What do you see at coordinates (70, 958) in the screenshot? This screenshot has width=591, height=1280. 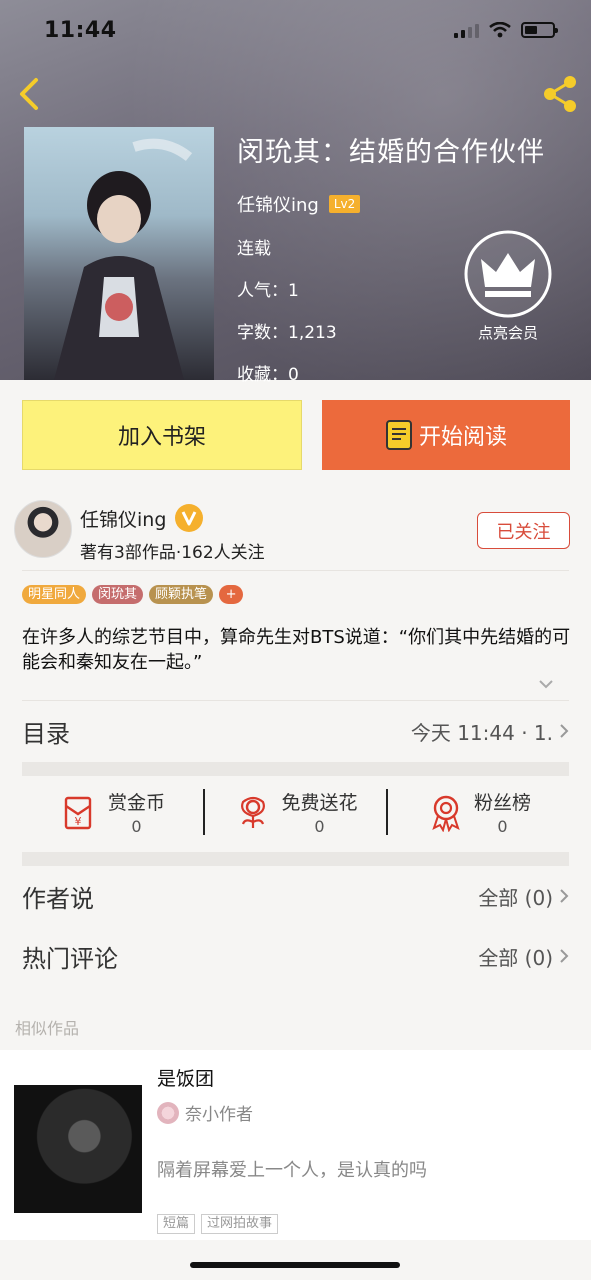 I see `hot-comments-label: 热门评论` at bounding box center [70, 958].